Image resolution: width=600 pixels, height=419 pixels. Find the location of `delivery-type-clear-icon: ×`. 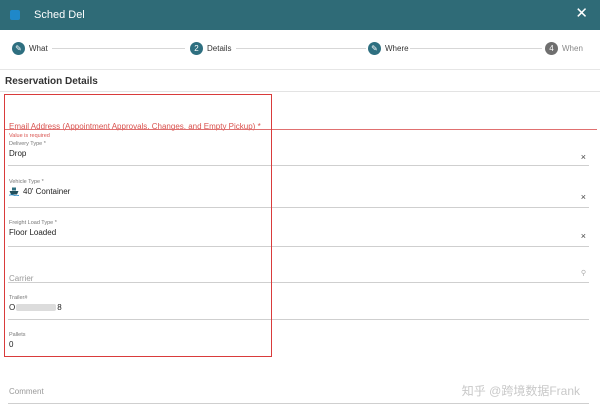

delivery-type-clear-icon: × is located at coordinates (583, 157).